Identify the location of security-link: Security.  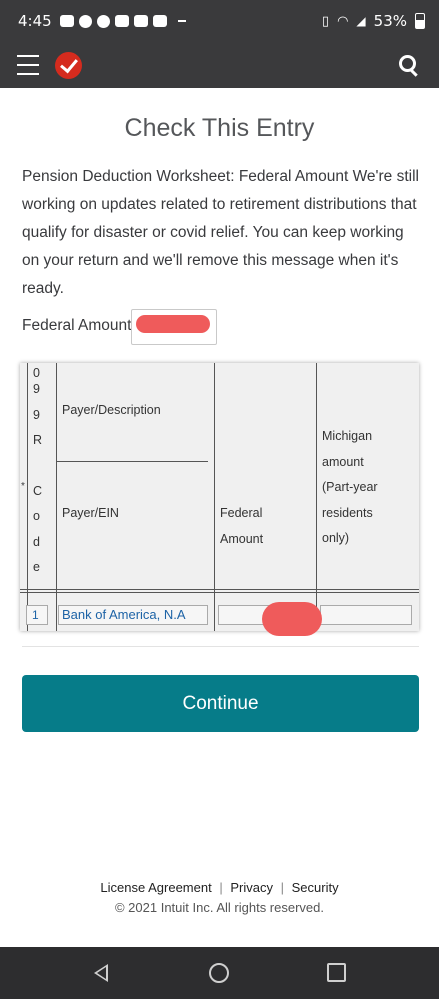
(315, 887).